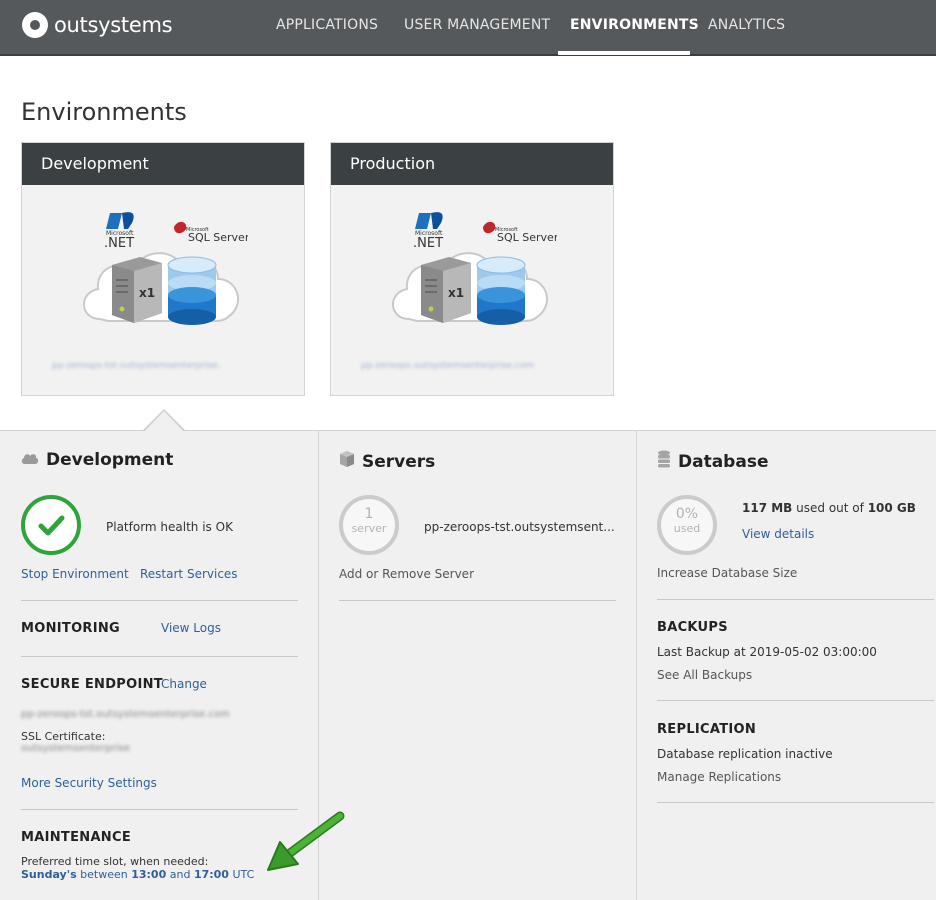 This screenshot has height=900, width=936. Describe the element at coordinates (211, 874) in the screenshot. I see `slot-end: 17:00` at that location.